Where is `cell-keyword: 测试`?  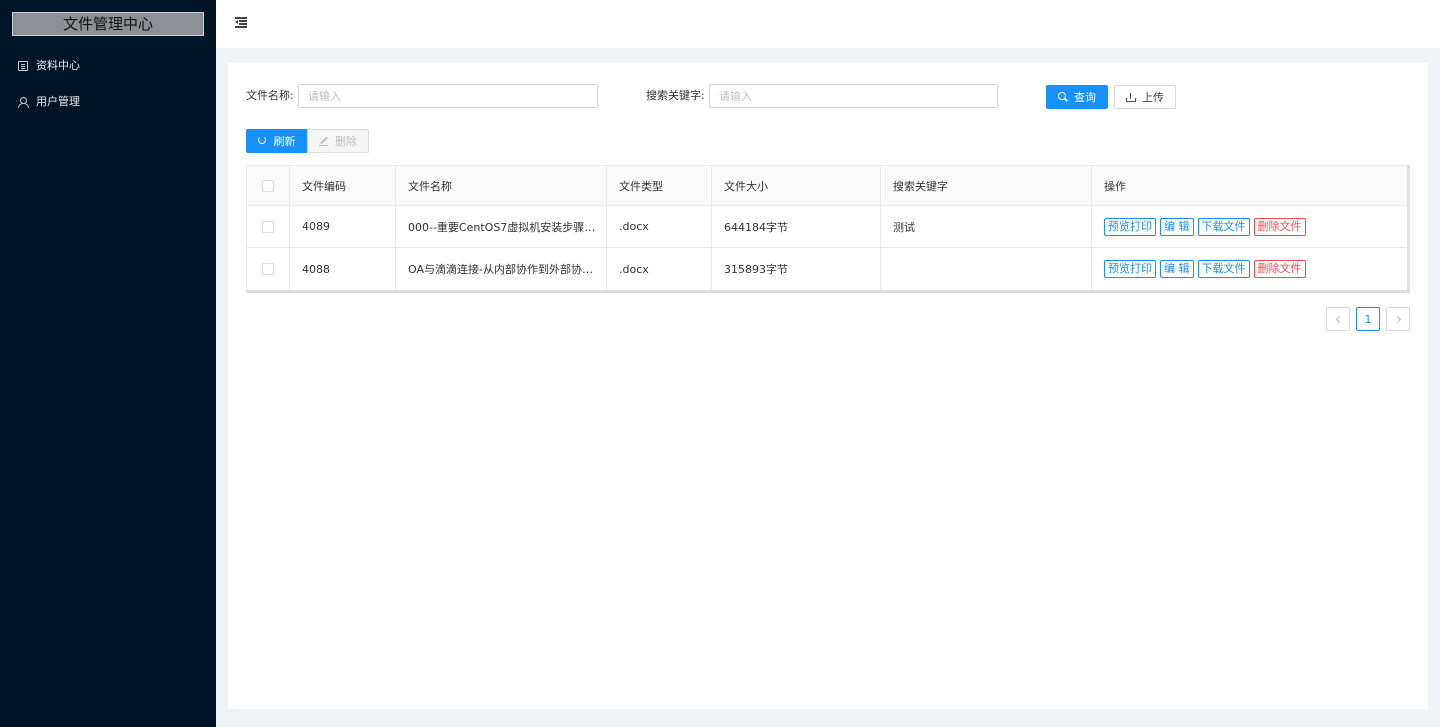 cell-keyword: 测试 is located at coordinates (986, 226).